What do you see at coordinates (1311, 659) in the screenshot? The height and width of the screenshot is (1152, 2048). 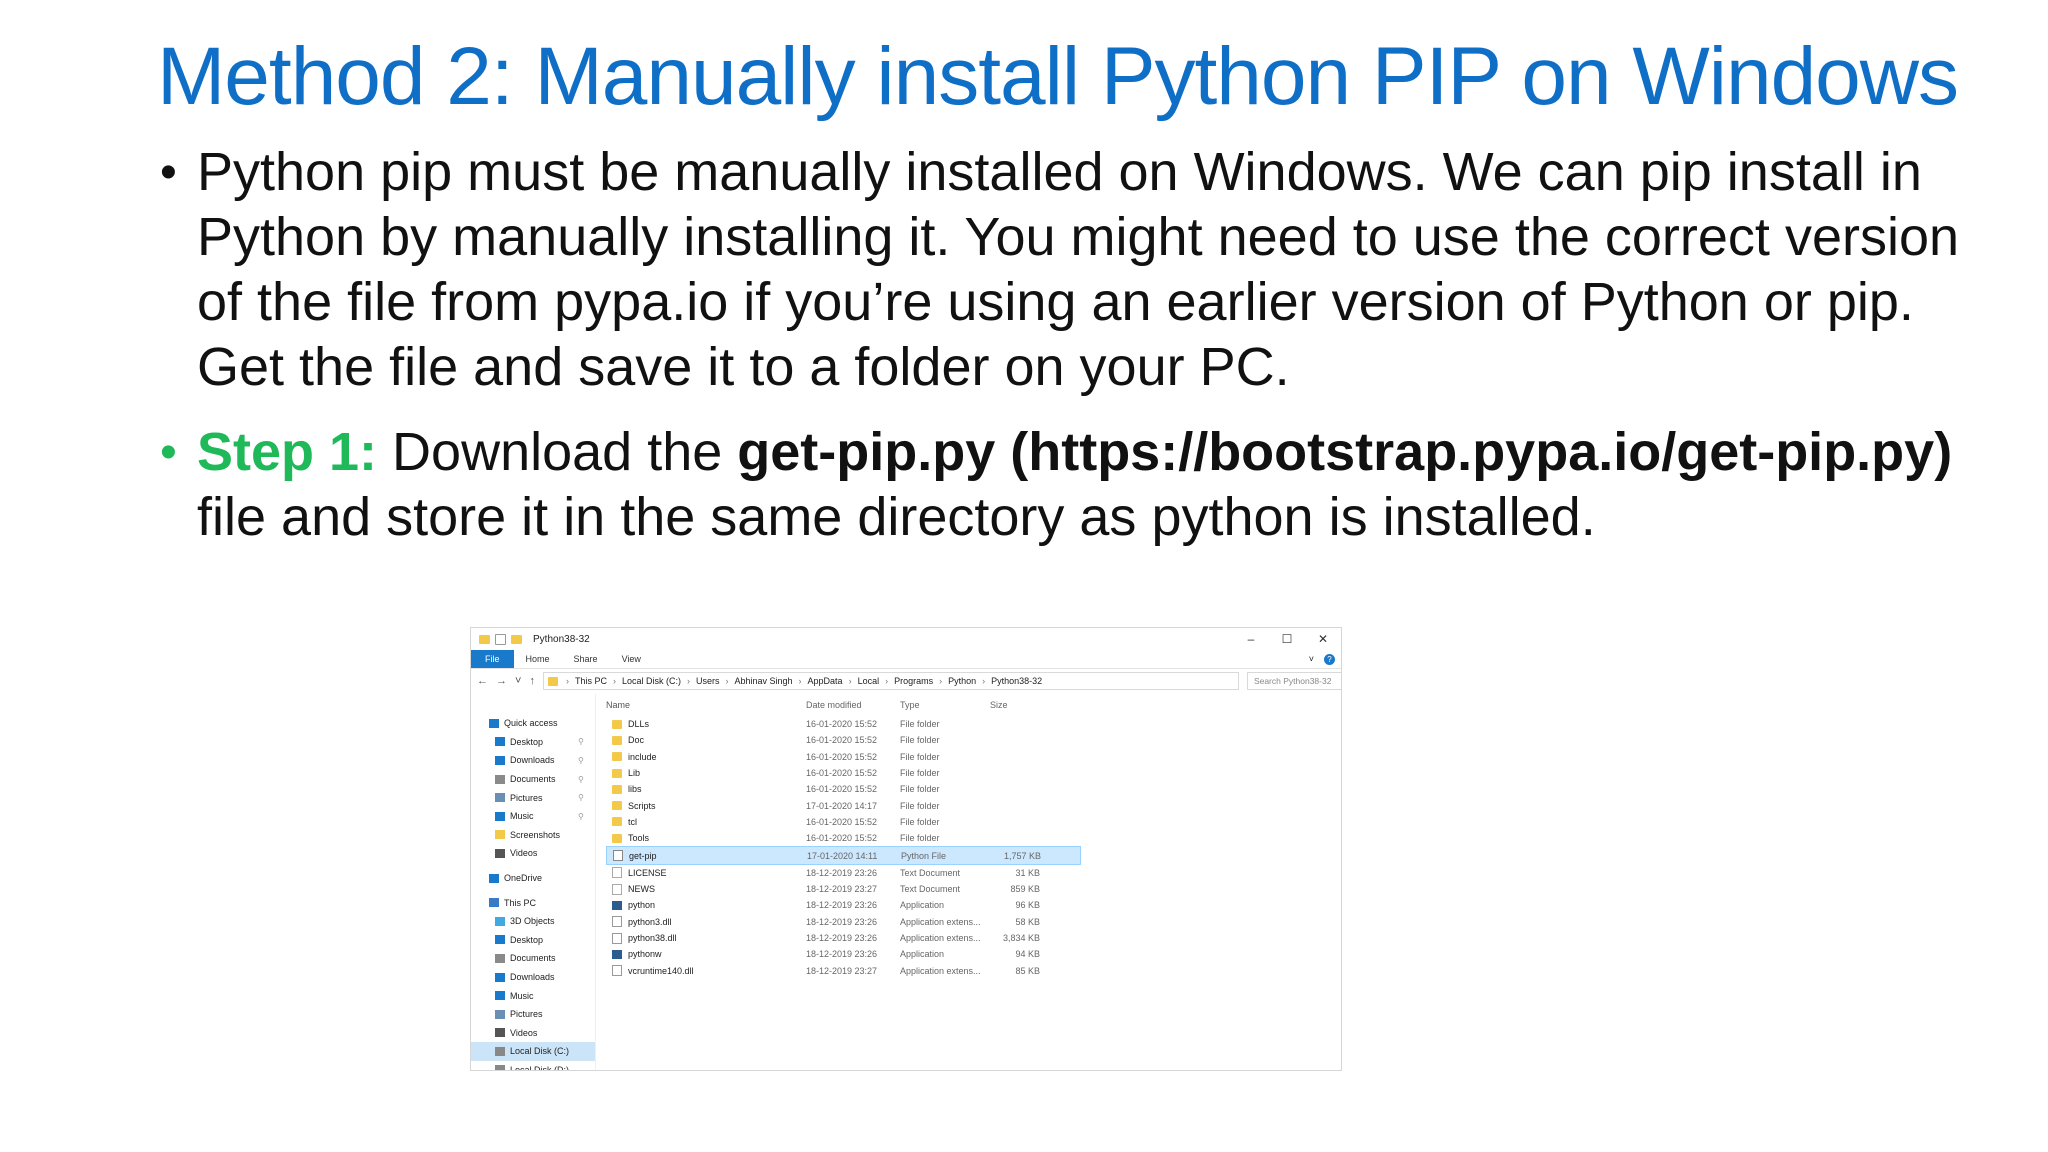 I see `expand-ribbon-icon: ˅` at bounding box center [1311, 659].